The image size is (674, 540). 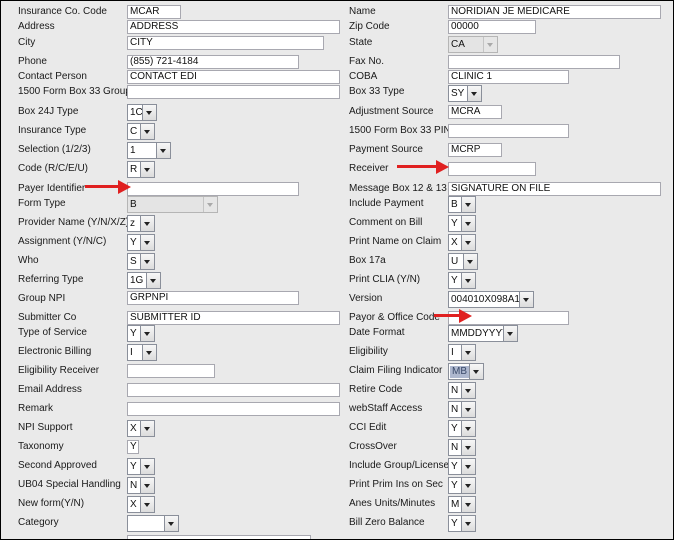 I want to click on type-of-service-select: Y, so click(x=141, y=333).